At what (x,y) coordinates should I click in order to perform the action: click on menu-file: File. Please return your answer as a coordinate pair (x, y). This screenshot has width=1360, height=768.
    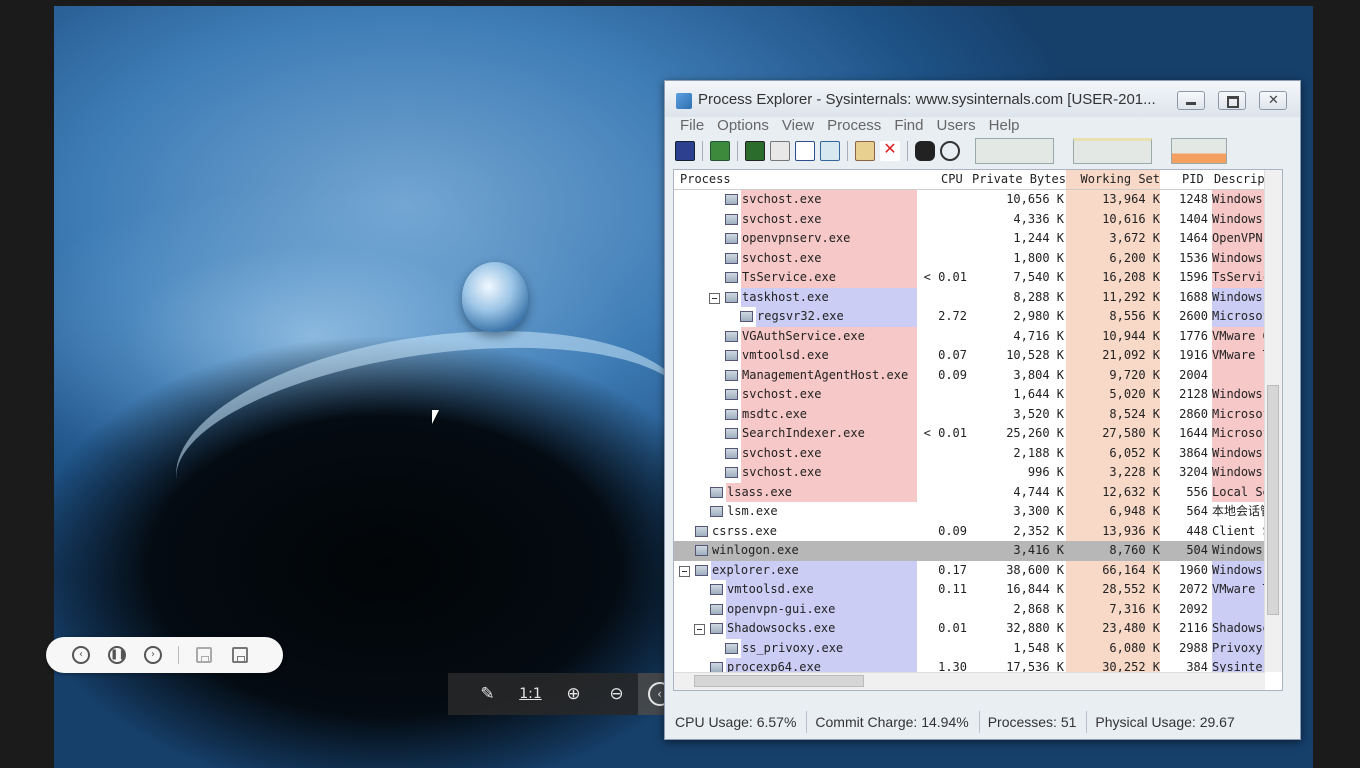
    Looking at the image, I should click on (692, 127).